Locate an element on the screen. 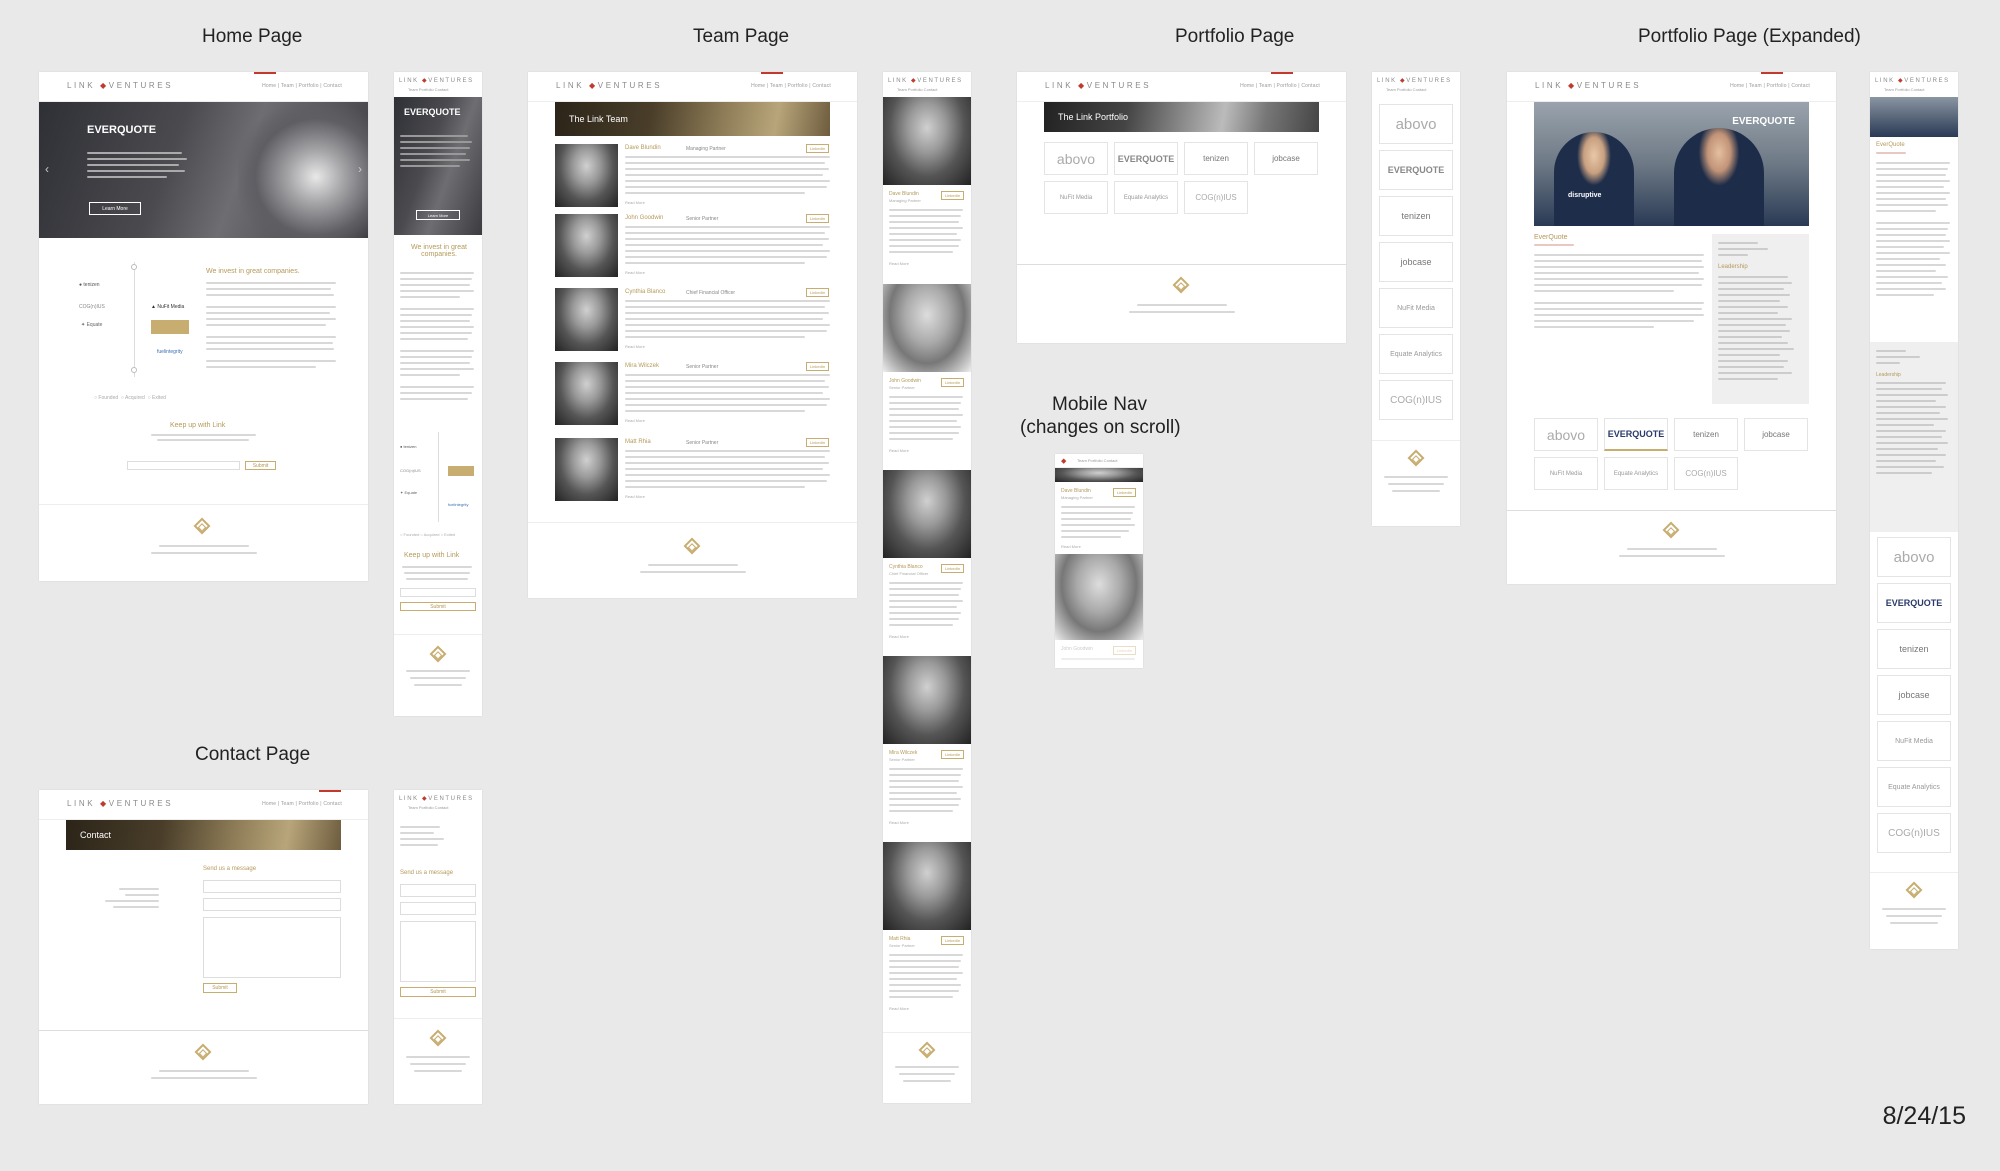  exp-company-everquote: EVERQUOTE is located at coordinates (1636, 434).